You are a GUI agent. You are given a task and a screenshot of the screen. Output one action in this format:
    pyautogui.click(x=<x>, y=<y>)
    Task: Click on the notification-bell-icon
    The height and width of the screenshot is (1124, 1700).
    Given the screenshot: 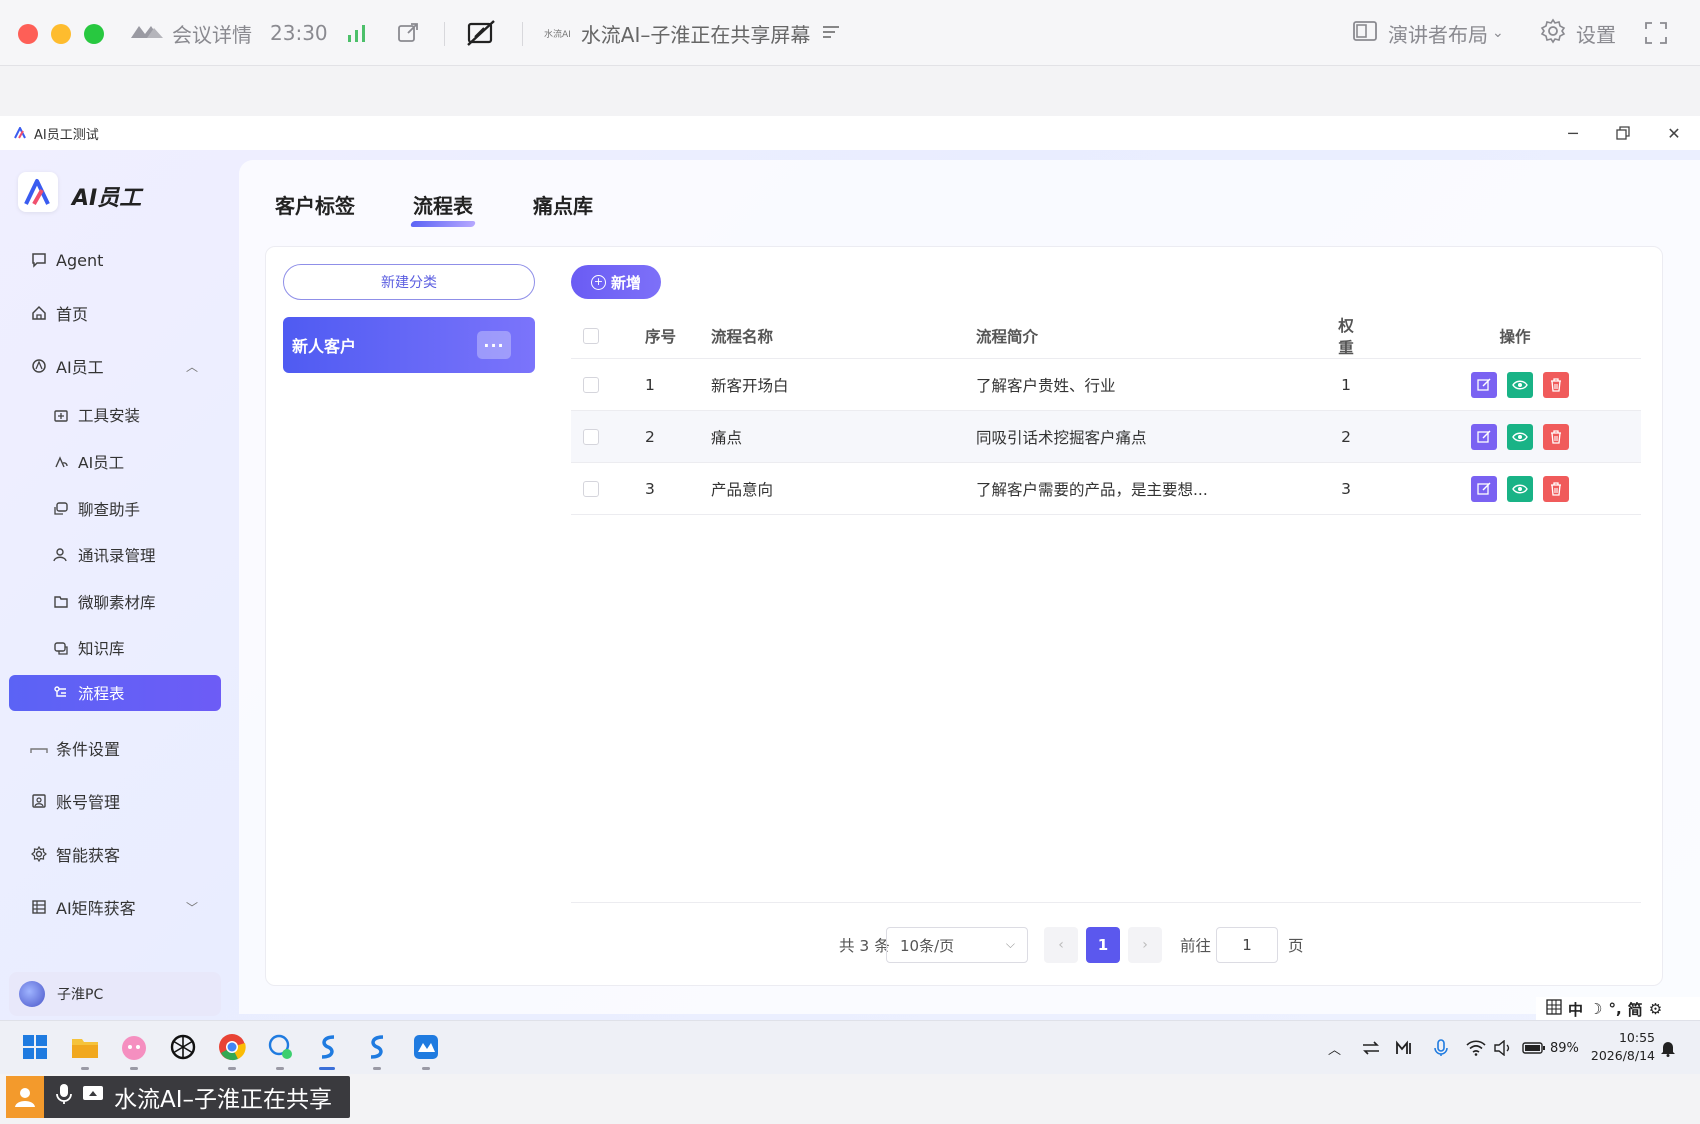 What is the action you would take?
    pyautogui.click(x=1668, y=1048)
    